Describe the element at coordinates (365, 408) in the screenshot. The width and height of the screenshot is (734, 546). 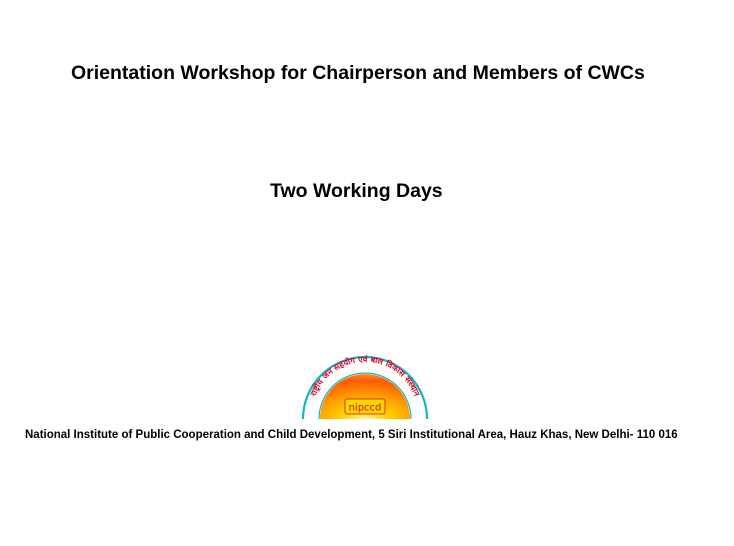
I see `logo-mark-text: nipccd` at that location.